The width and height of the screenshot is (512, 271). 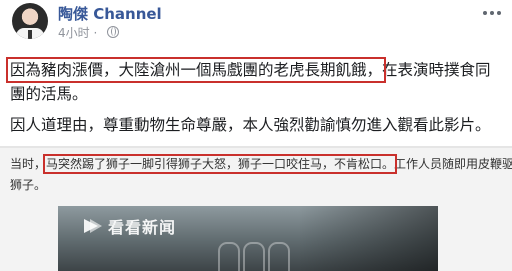 What do you see at coordinates (453, 164) in the screenshot?
I see `article-text-continuation: 工作人员随即用皮鞭驱赶` at bounding box center [453, 164].